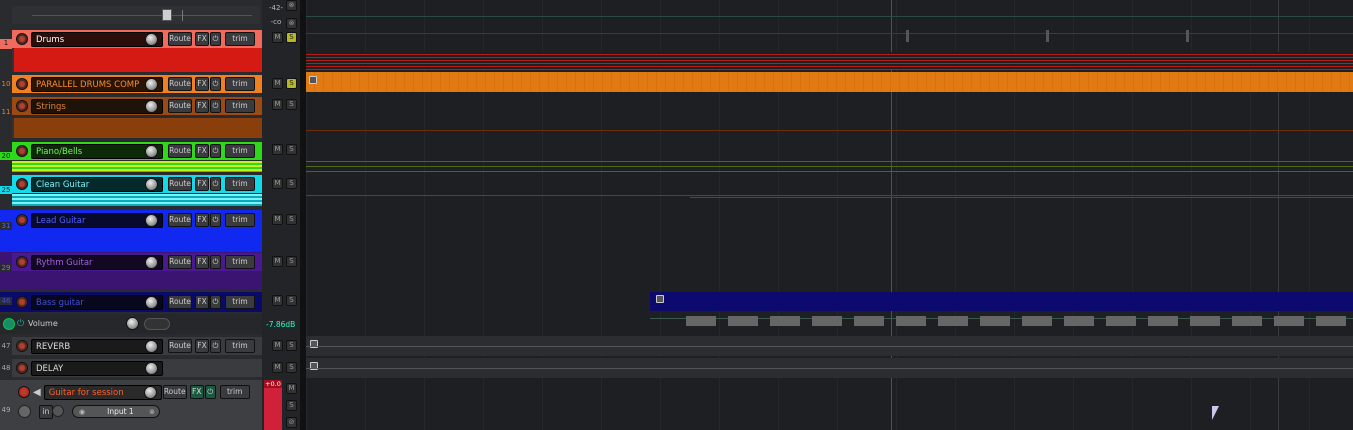  What do you see at coordinates (58, 411) in the screenshot?
I see `input-mode-icon` at bounding box center [58, 411].